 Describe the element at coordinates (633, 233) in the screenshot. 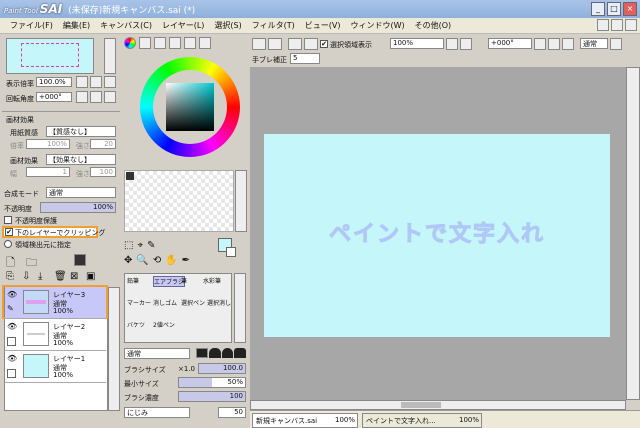

I see `canvas-vertical-scrollbar` at that location.